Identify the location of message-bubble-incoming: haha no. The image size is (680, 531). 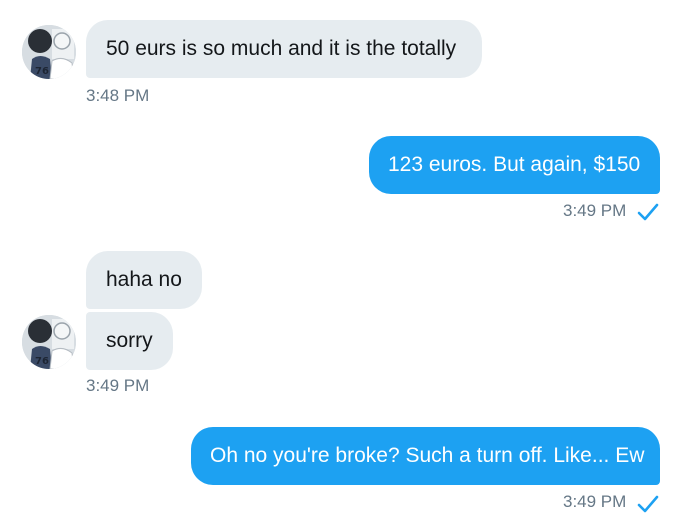
(144, 280).